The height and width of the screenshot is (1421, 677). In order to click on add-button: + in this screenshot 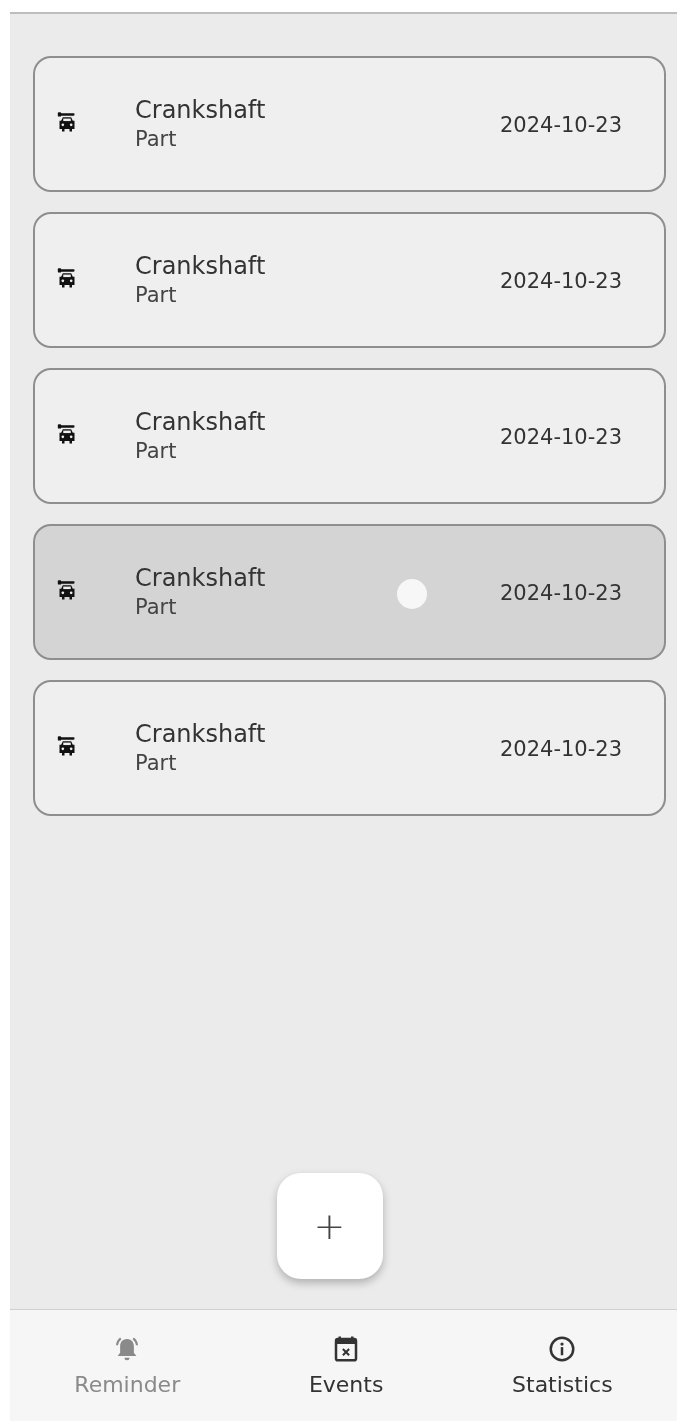, I will do `click(329, 1226)`.